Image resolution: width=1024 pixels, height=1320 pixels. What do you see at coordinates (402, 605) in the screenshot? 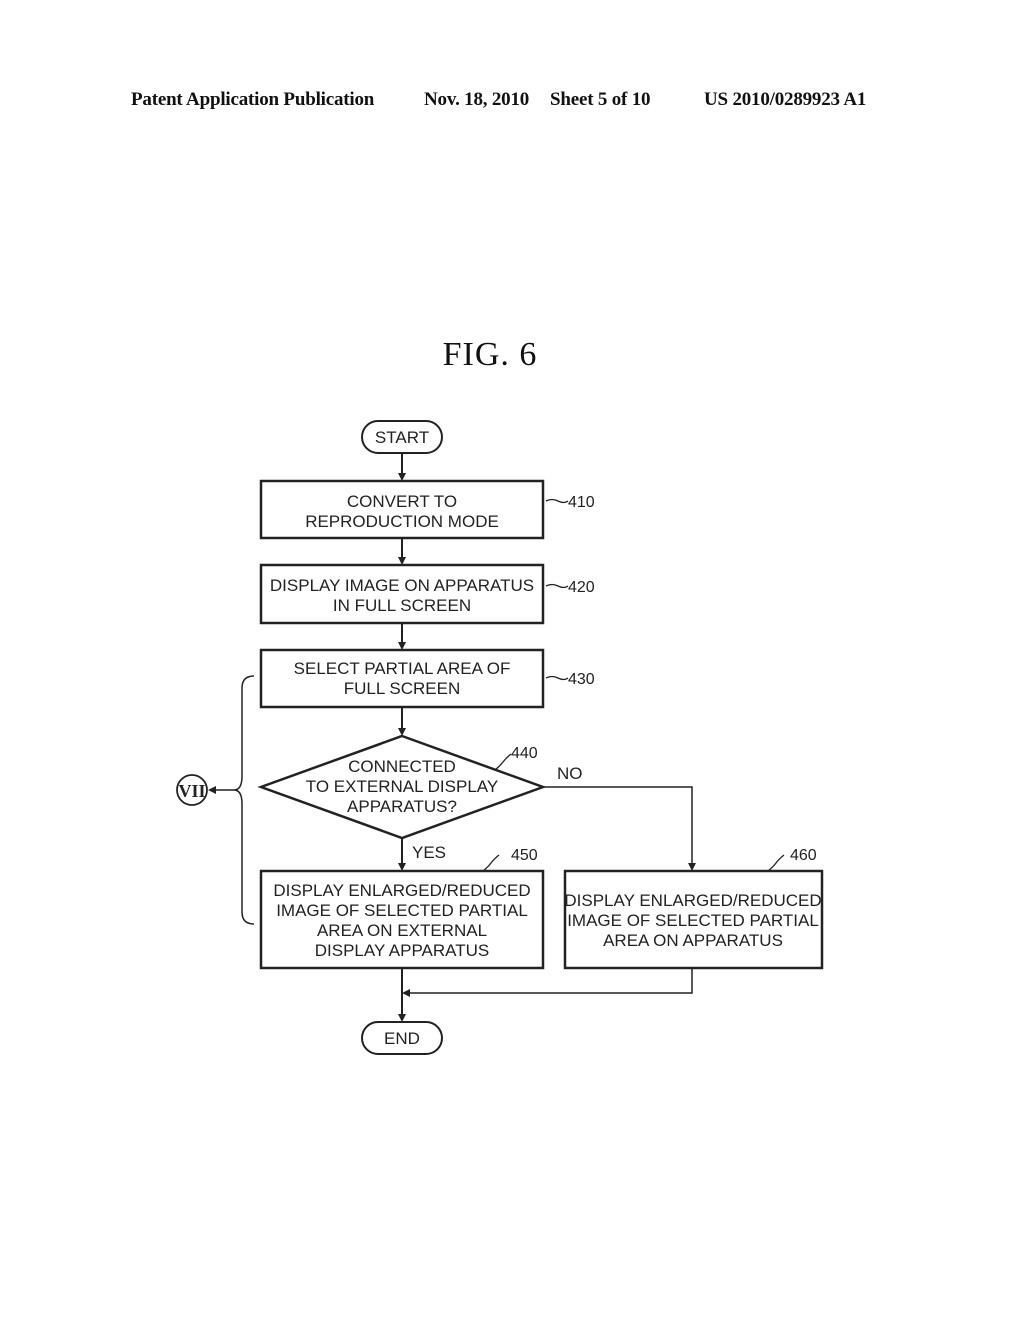
I see `step-420-line-2: IN FULL SCREEN` at bounding box center [402, 605].